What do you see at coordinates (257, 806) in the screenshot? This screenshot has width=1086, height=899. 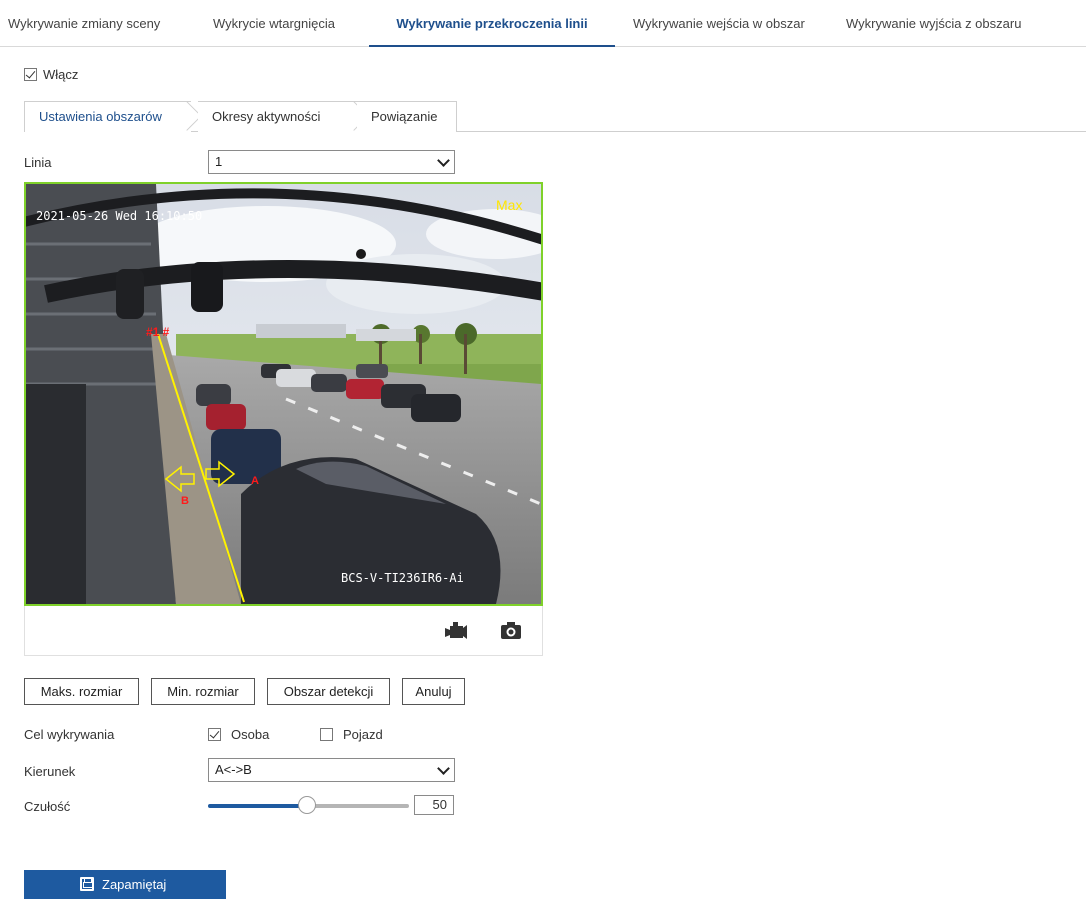 I see `sensitivity-slider-fill` at bounding box center [257, 806].